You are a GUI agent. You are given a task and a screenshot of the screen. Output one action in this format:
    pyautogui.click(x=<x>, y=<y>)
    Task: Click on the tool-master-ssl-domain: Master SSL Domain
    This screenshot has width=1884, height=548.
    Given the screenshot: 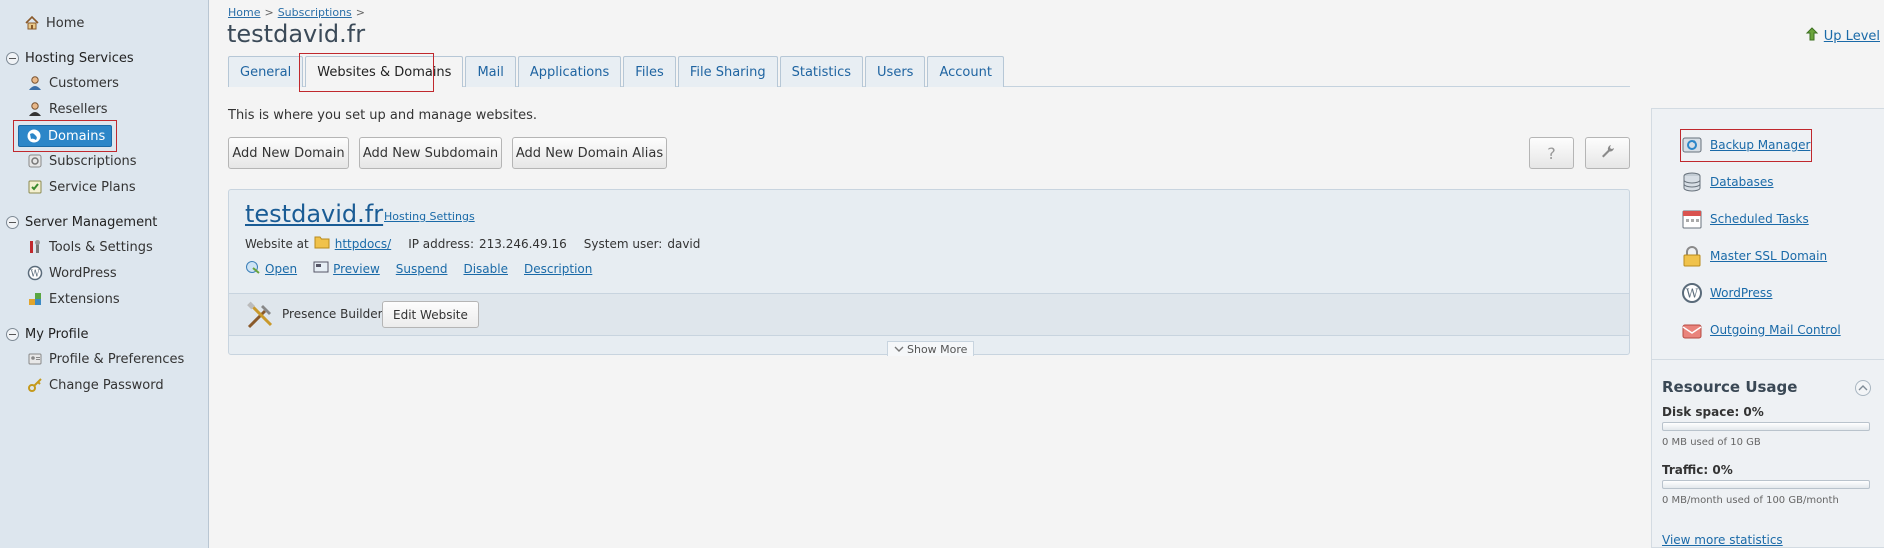 What is the action you would take?
    pyautogui.click(x=1754, y=256)
    